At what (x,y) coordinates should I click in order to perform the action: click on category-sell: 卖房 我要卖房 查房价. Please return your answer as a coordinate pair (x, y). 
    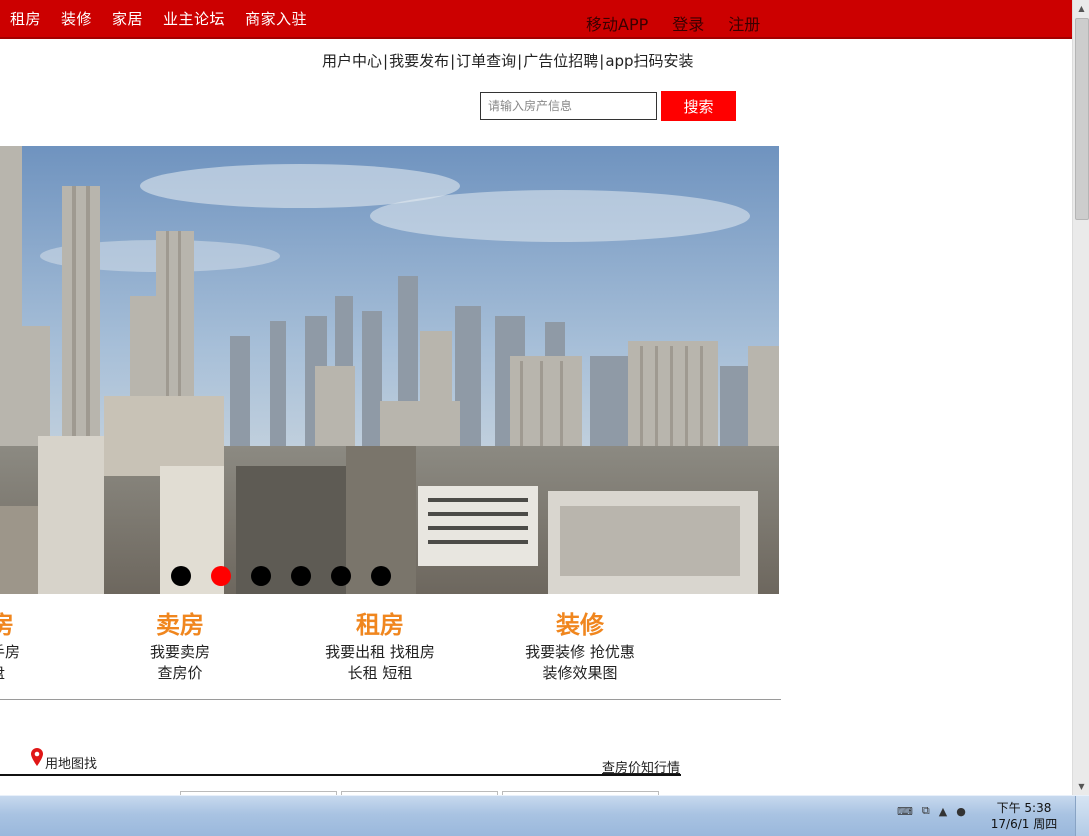
    Looking at the image, I should click on (180, 646).